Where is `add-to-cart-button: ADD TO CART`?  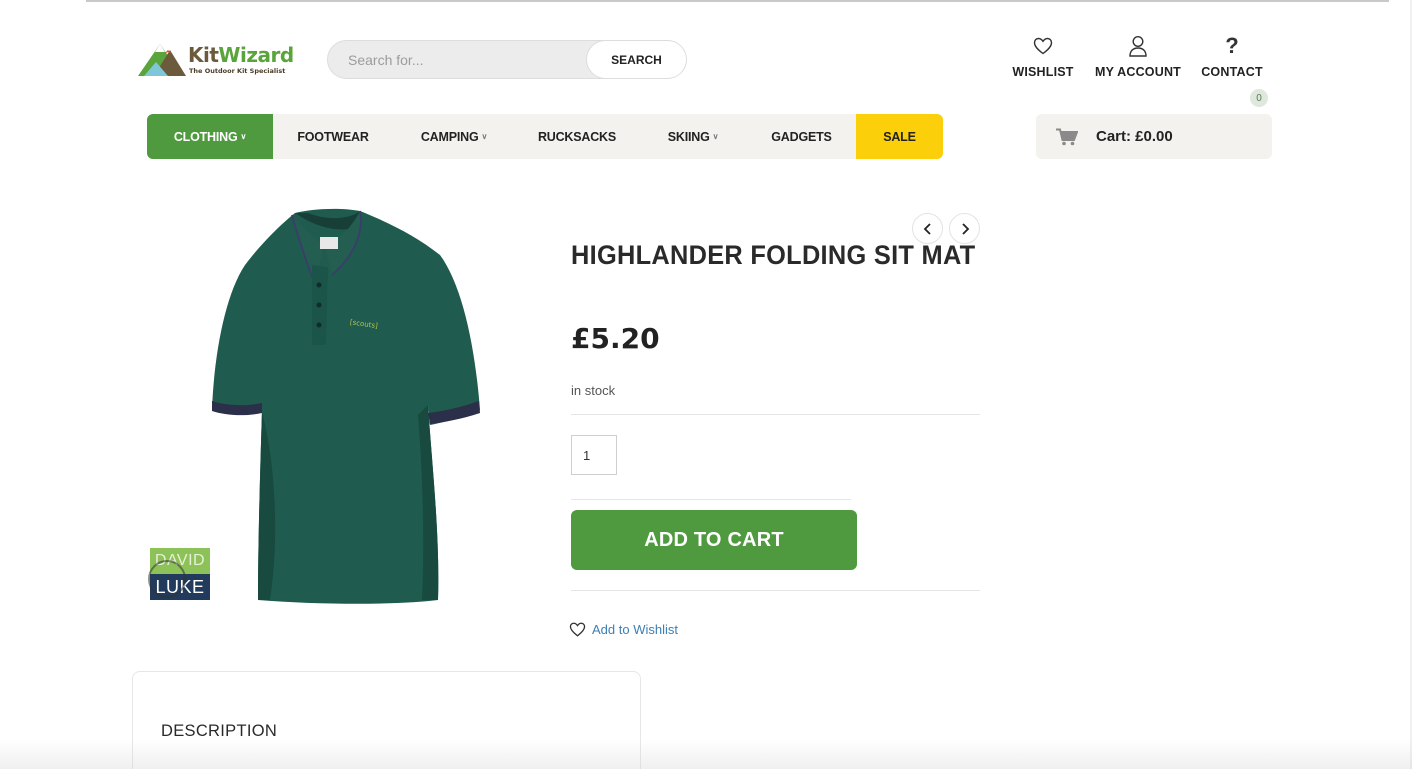 add-to-cart-button: ADD TO CART is located at coordinates (714, 540).